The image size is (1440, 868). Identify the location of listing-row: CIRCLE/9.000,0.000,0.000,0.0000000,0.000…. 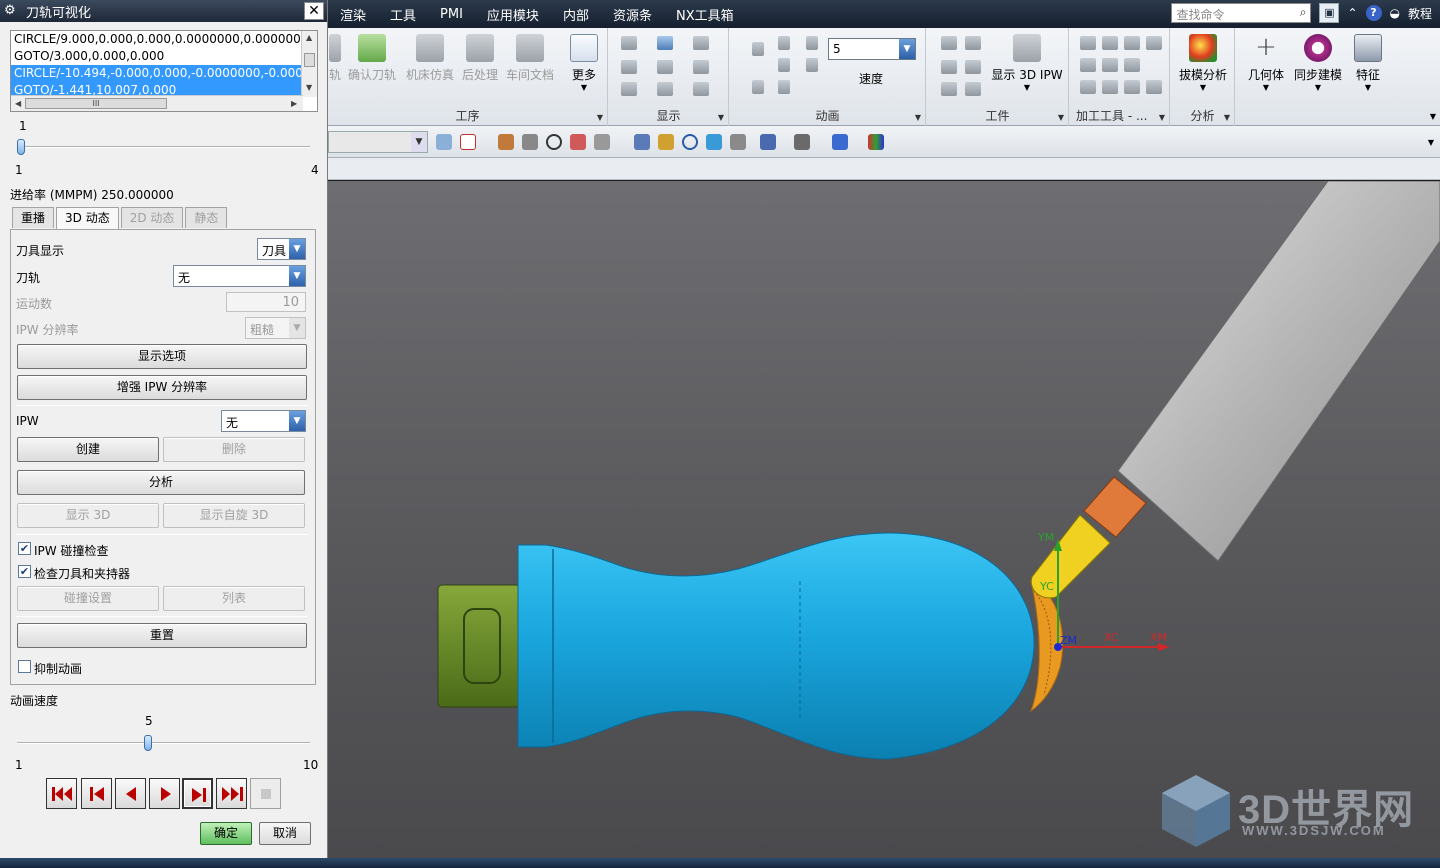
(157, 39).